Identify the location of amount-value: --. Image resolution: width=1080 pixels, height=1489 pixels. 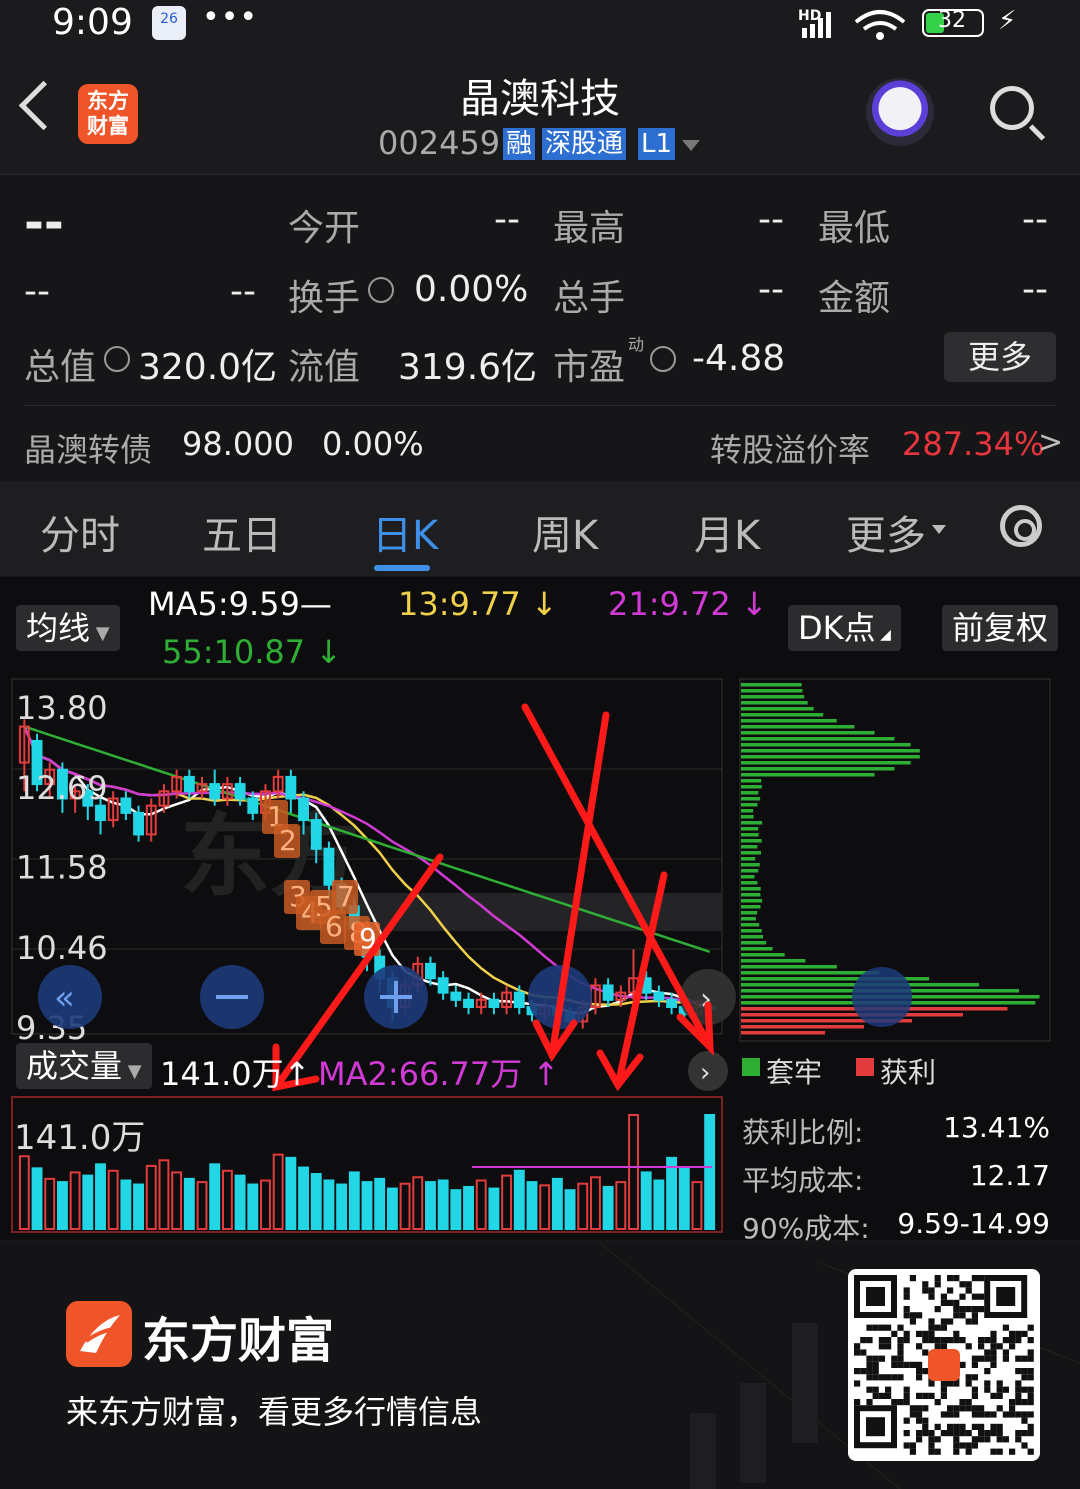
(1035, 289).